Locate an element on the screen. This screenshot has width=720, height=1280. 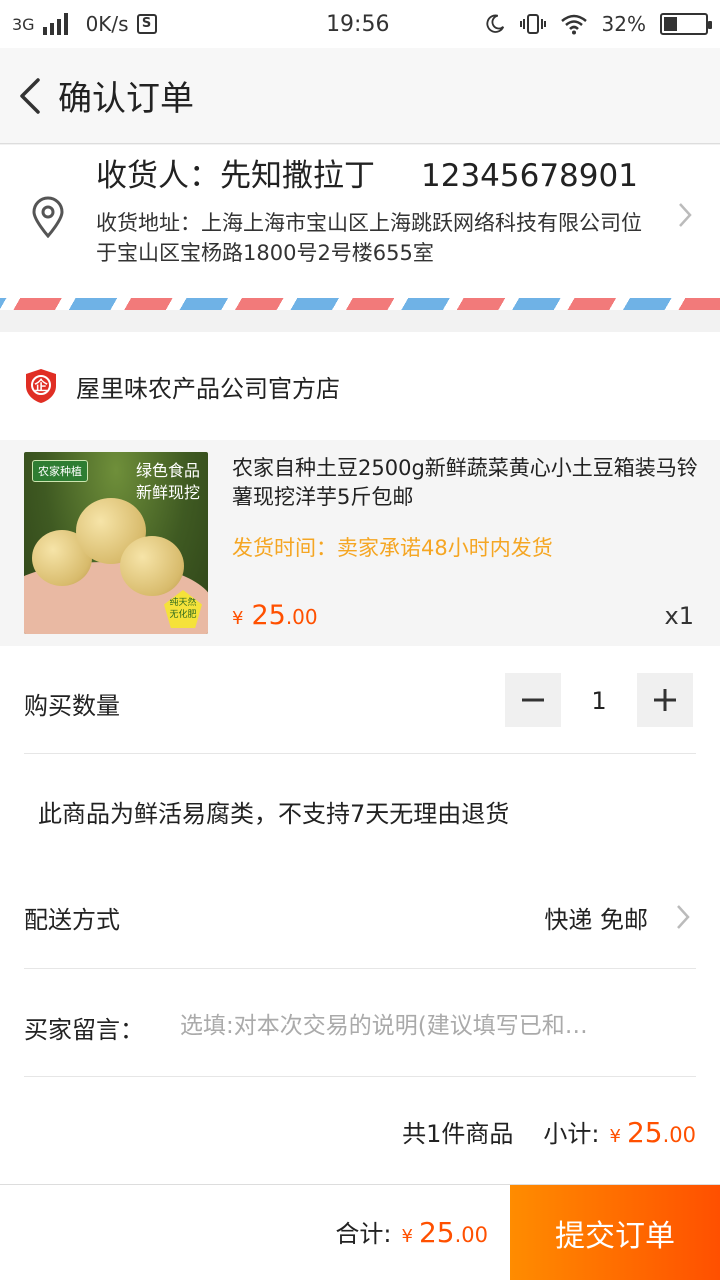
nav-header: 确认订单 is located at coordinates (360, 96).